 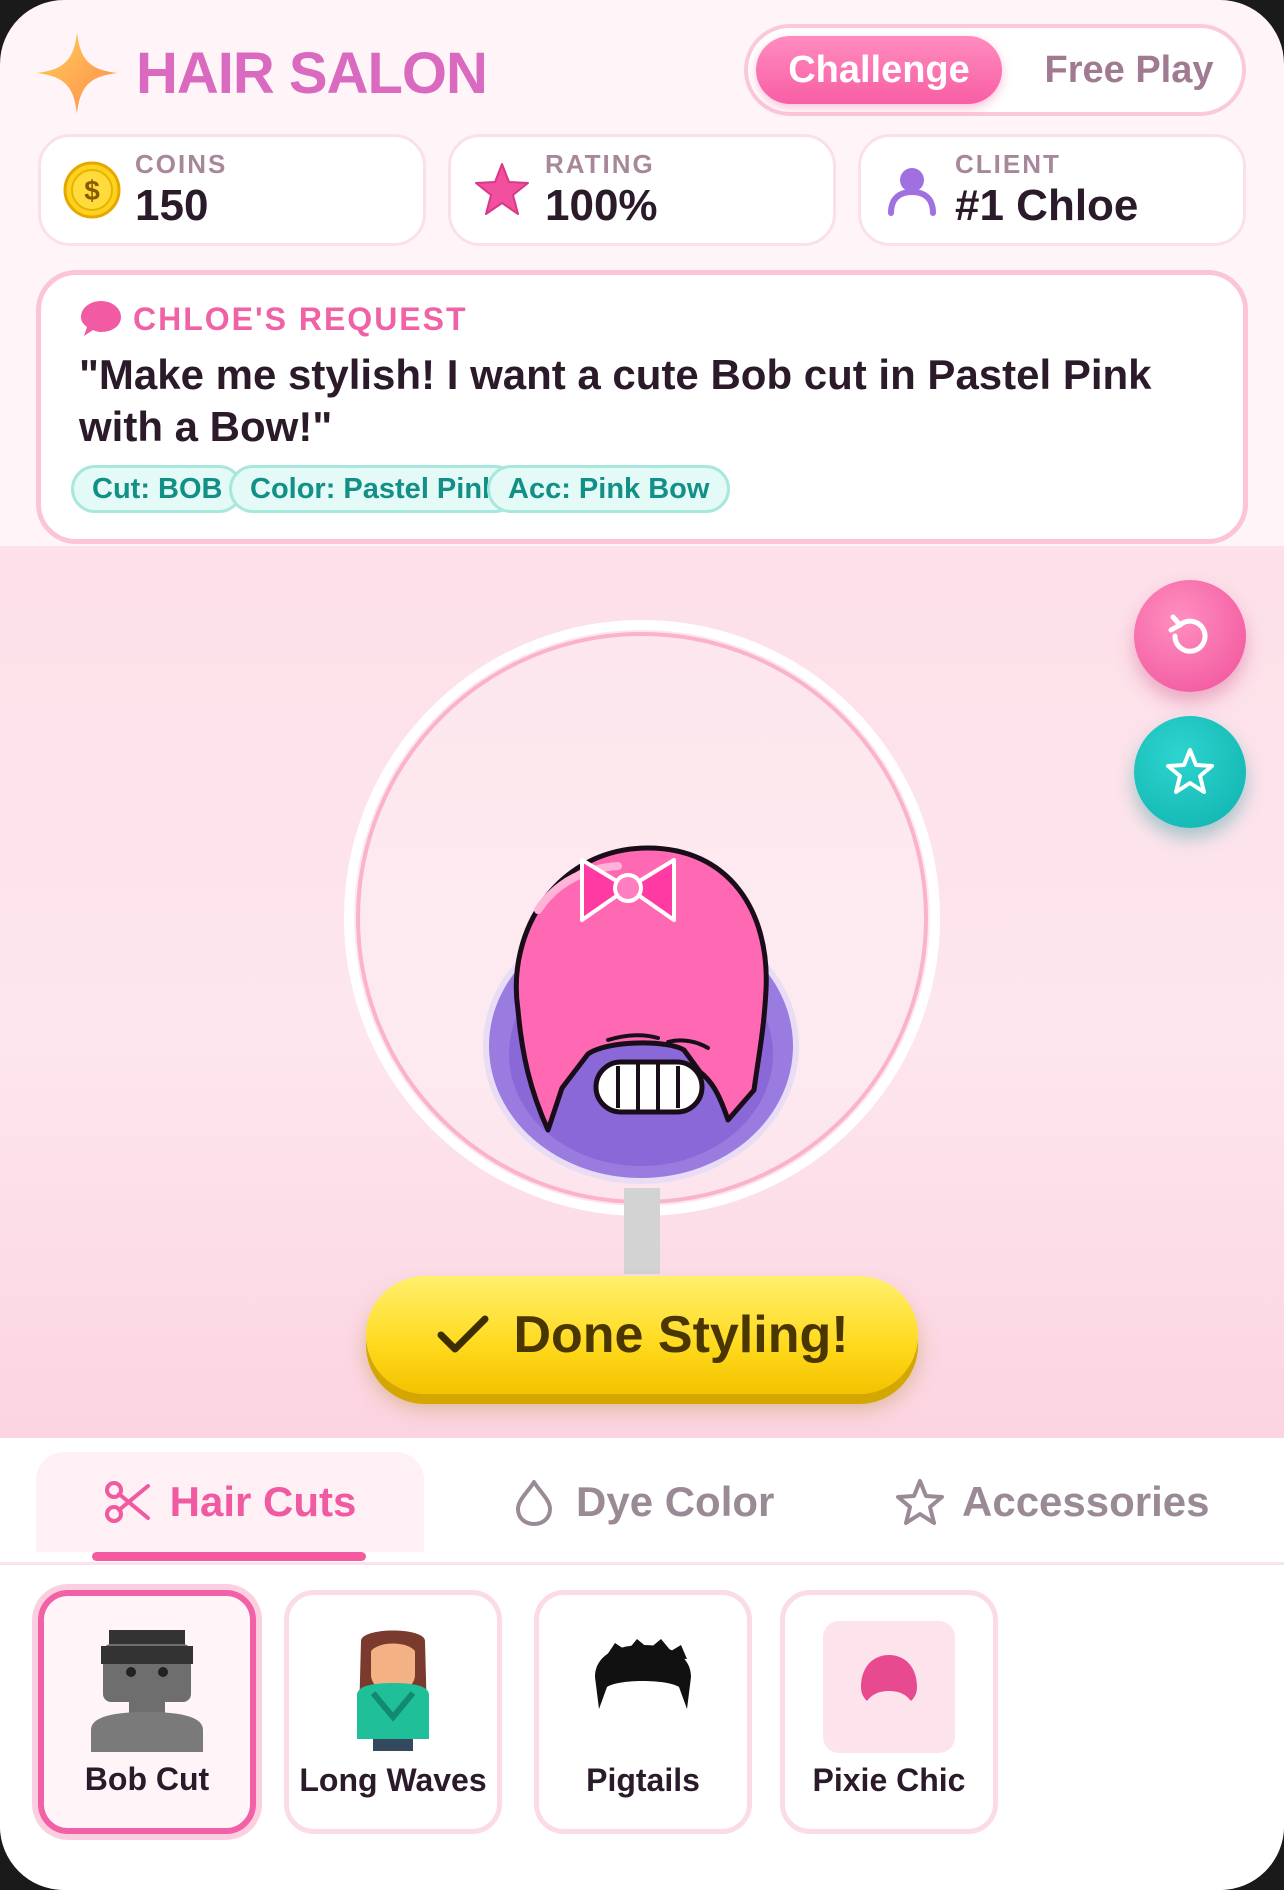 I want to click on tab-dye-color: Dye Color, so click(x=642, y=1502).